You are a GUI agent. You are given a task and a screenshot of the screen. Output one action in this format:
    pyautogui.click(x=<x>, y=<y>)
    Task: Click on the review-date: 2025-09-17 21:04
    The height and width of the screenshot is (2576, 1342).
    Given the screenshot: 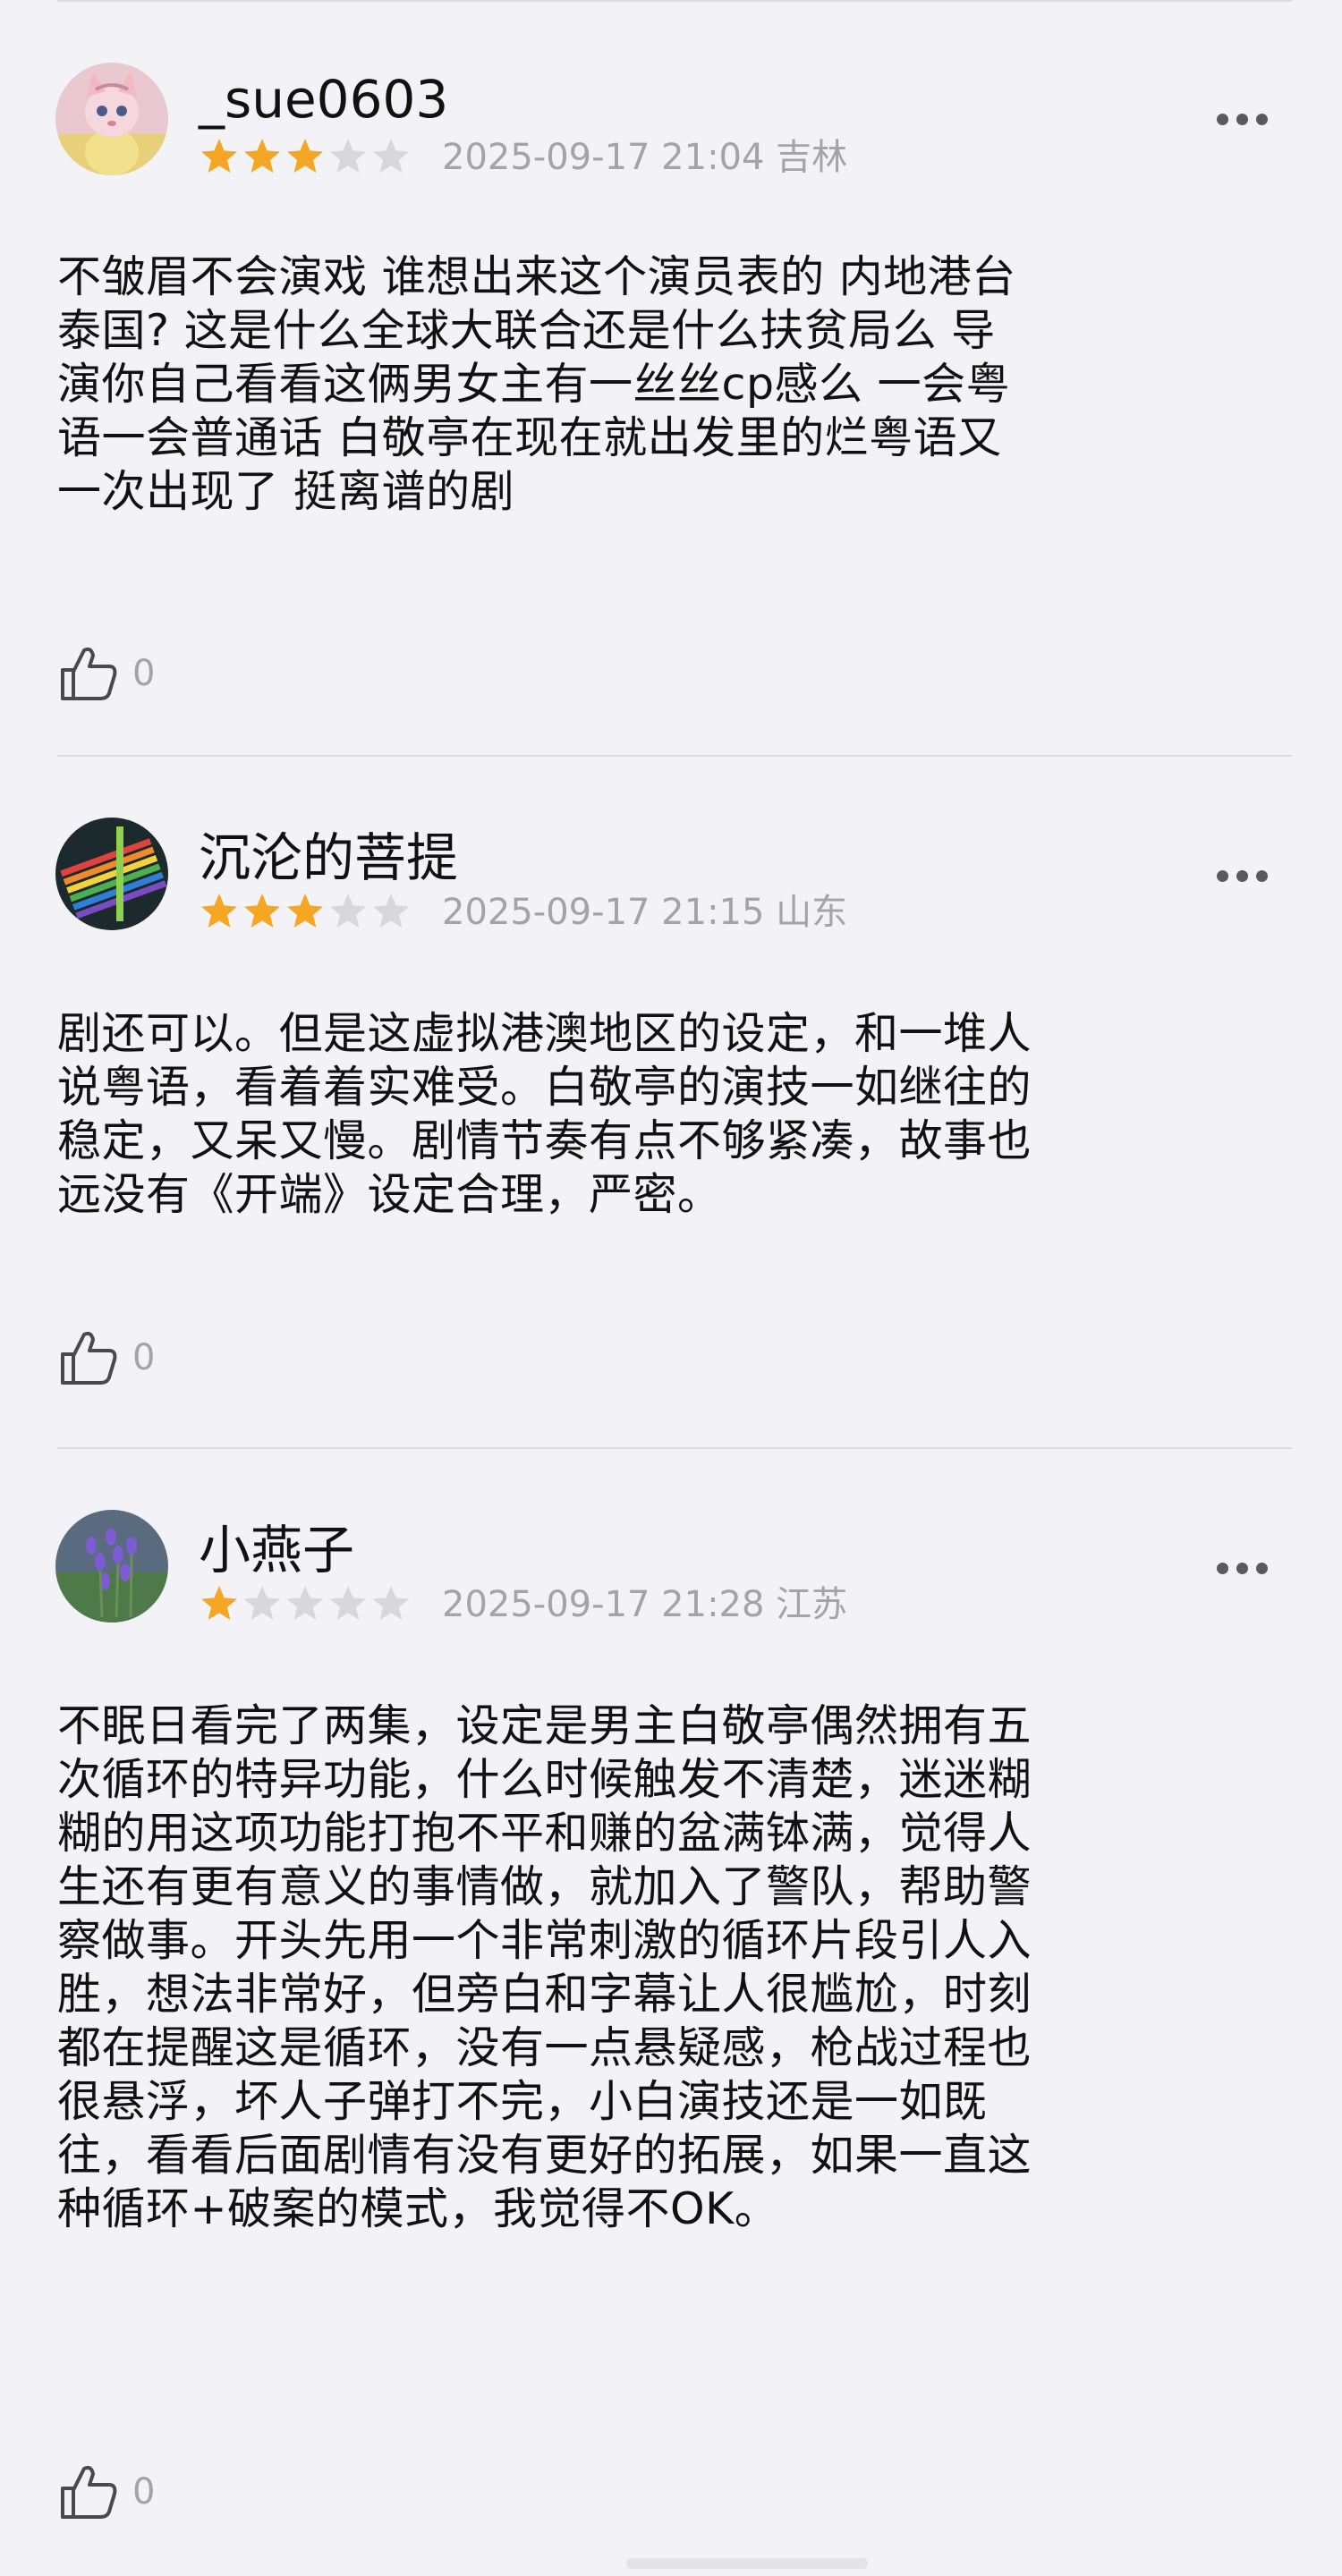 What is the action you would take?
    pyautogui.click(x=603, y=157)
    